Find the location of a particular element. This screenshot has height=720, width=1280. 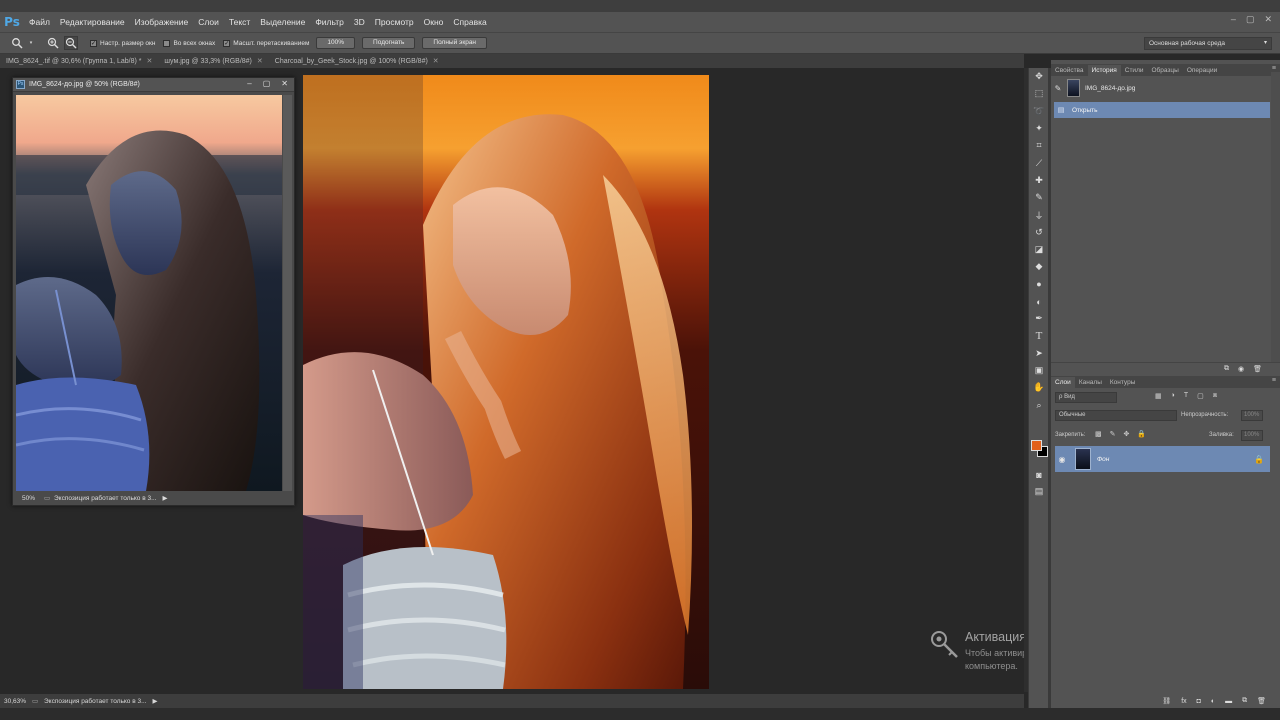

tab-swatches: Образцы is located at coordinates (1165, 70).